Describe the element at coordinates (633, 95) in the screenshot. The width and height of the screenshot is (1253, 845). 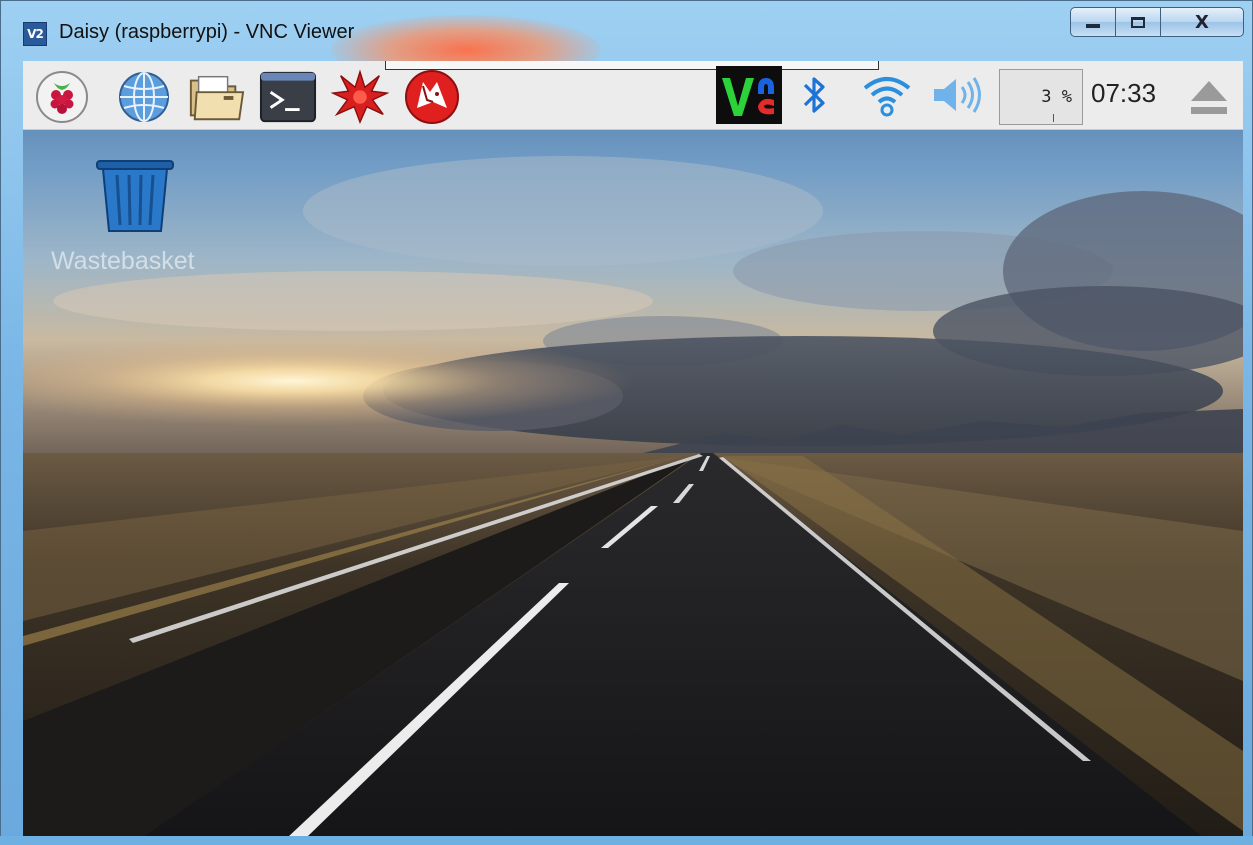
I see `taskbar-panel: 3 % 07:33` at that location.